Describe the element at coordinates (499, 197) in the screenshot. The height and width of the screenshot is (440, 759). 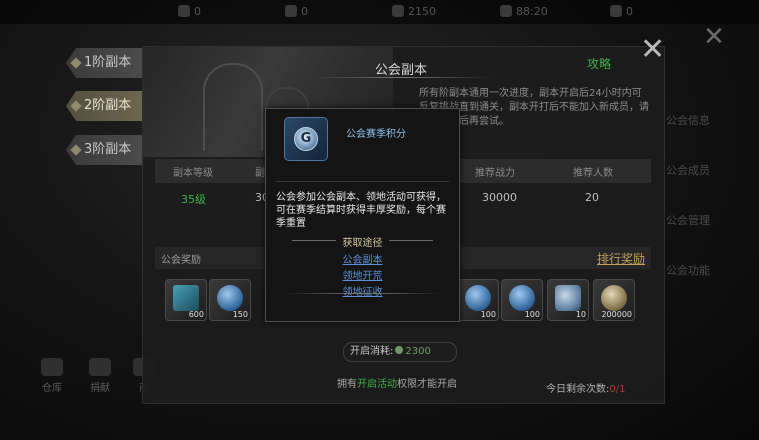
I see `table-cell: 30000` at that location.